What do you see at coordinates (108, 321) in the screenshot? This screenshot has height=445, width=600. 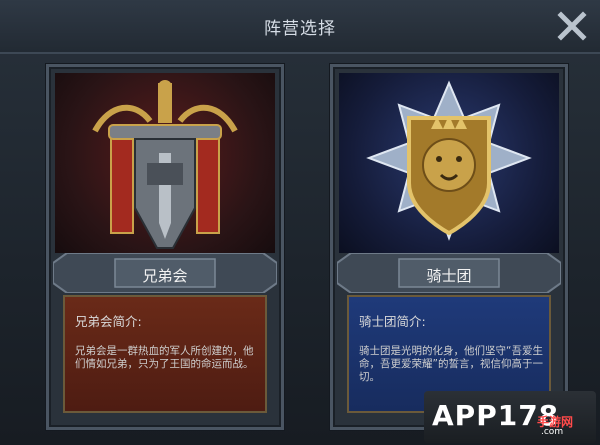 I see `faction-info-title: 兄弟会简介:` at bounding box center [108, 321].